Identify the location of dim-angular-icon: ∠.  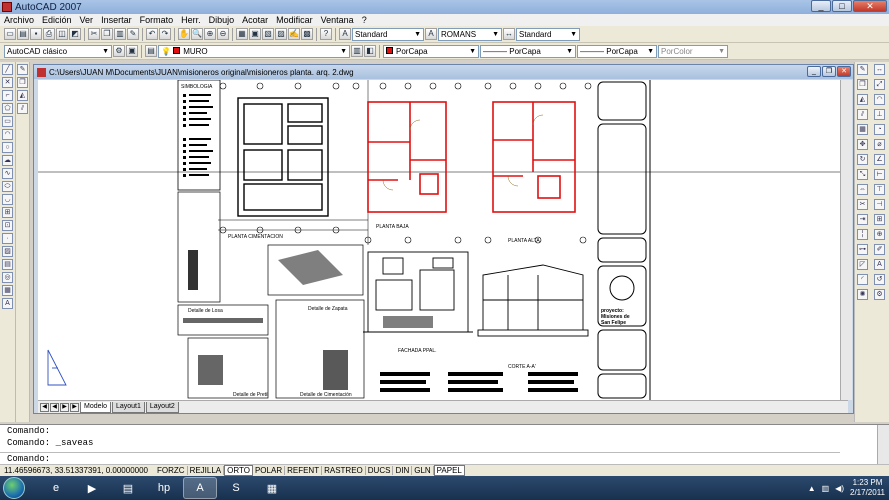
(879, 159).